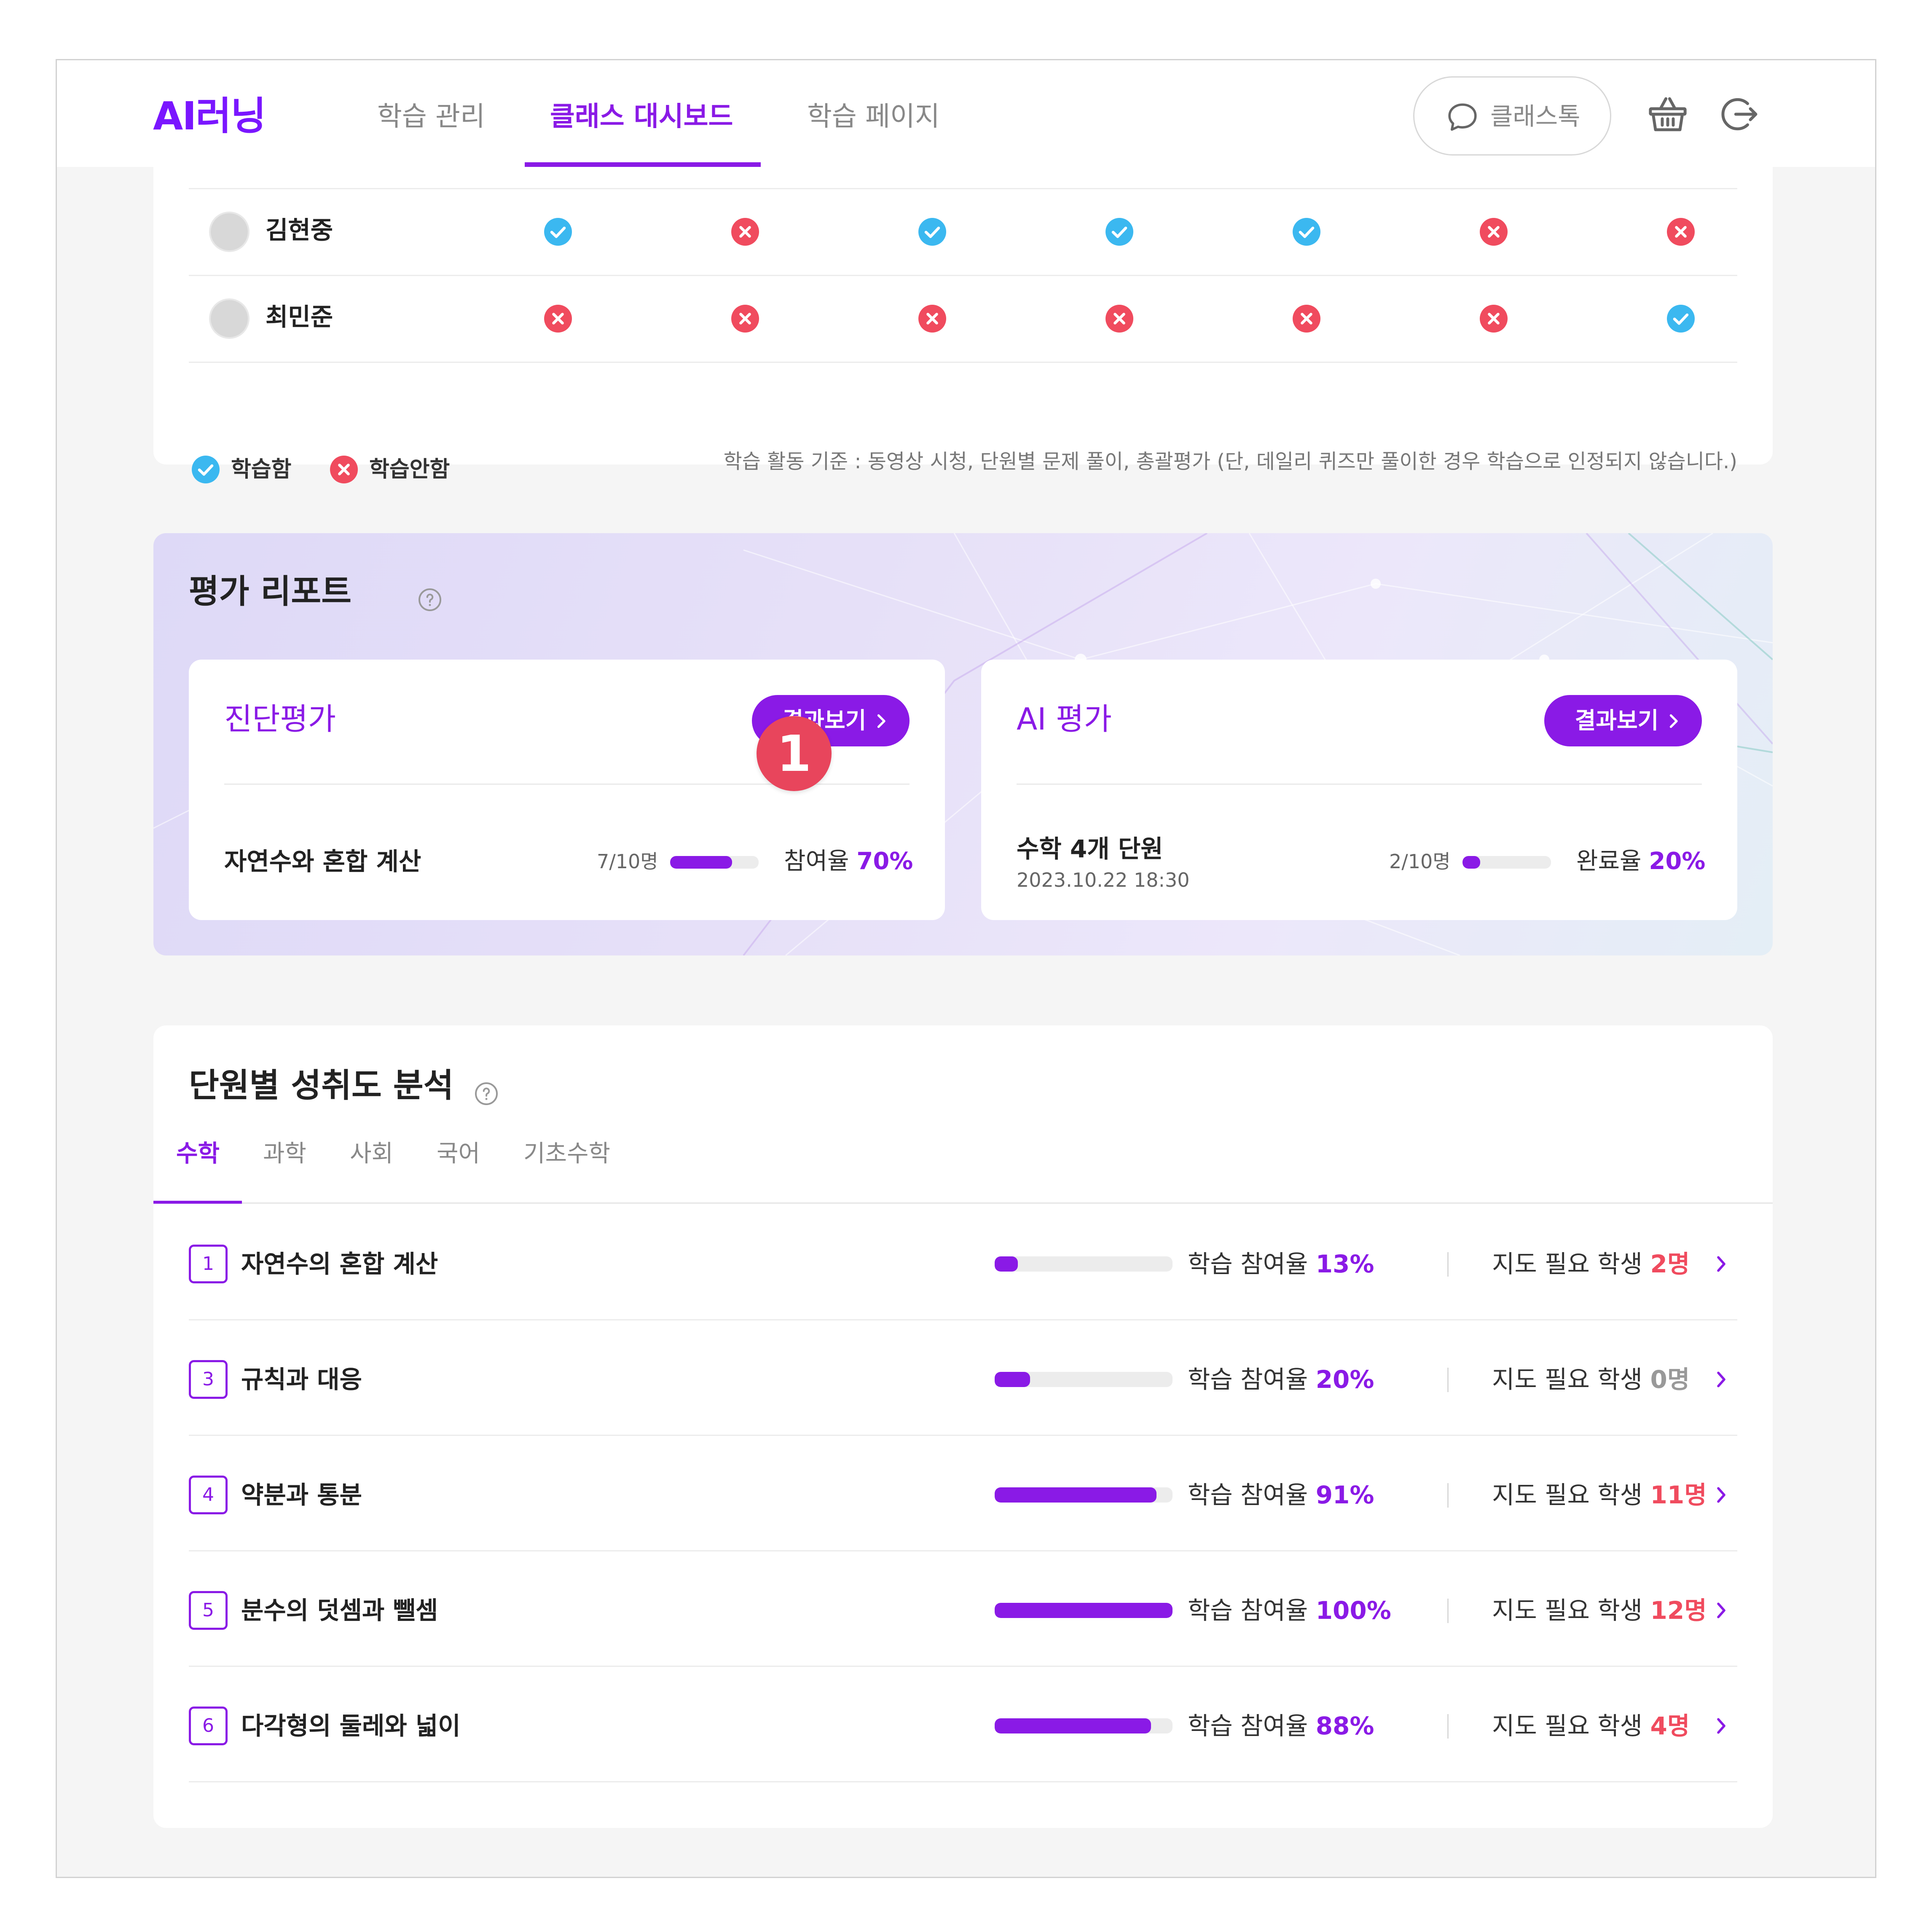 This screenshot has height=1932, width=1932. Describe the element at coordinates (1359, 784) in the screenshot. I see `card-divider` at that location.